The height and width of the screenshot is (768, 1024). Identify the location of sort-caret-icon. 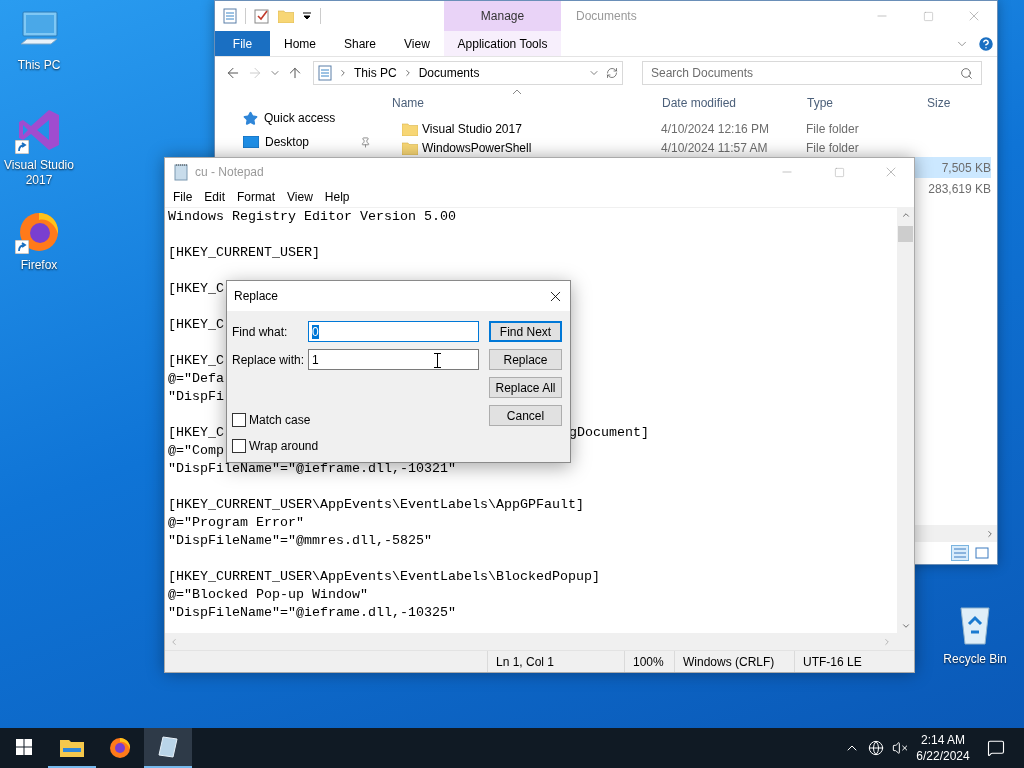
(517, 92).